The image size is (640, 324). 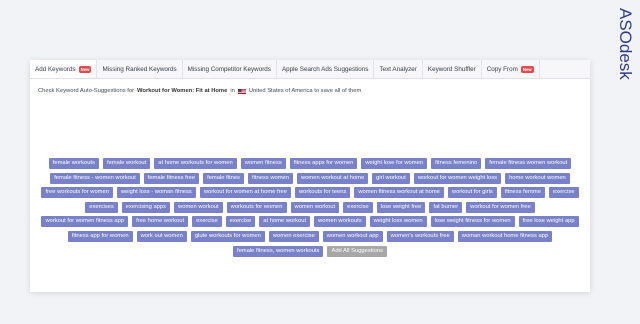 What do you see at coordinates (457, 178) in the screenshot?
I see `keyword-suggestion-chip: workout for women weight loss` at bounding box center [457, 178].